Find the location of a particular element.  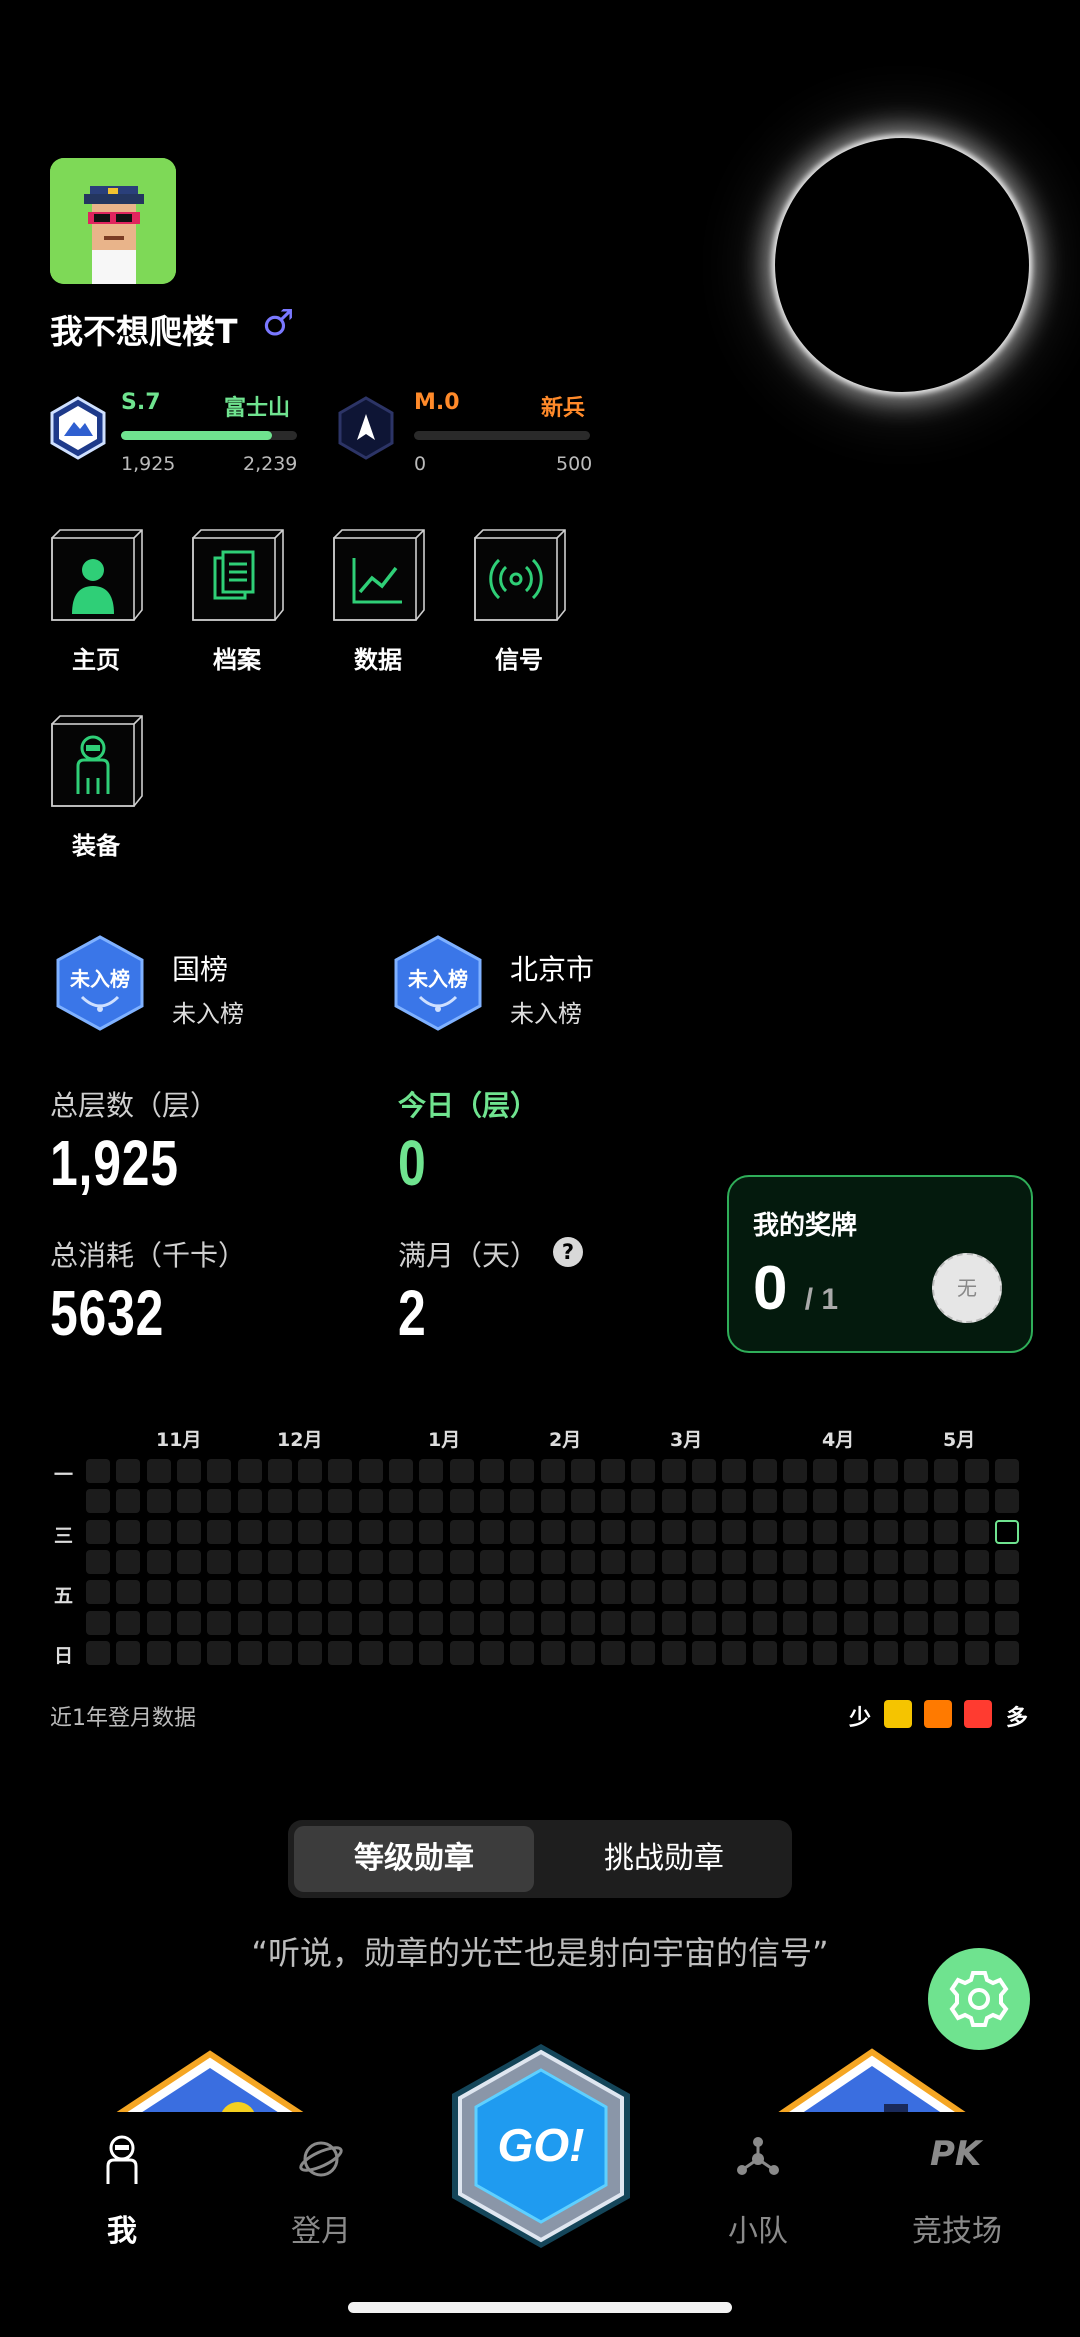

leaderboard-title: 北京市 is located at coordinates (552, 969).